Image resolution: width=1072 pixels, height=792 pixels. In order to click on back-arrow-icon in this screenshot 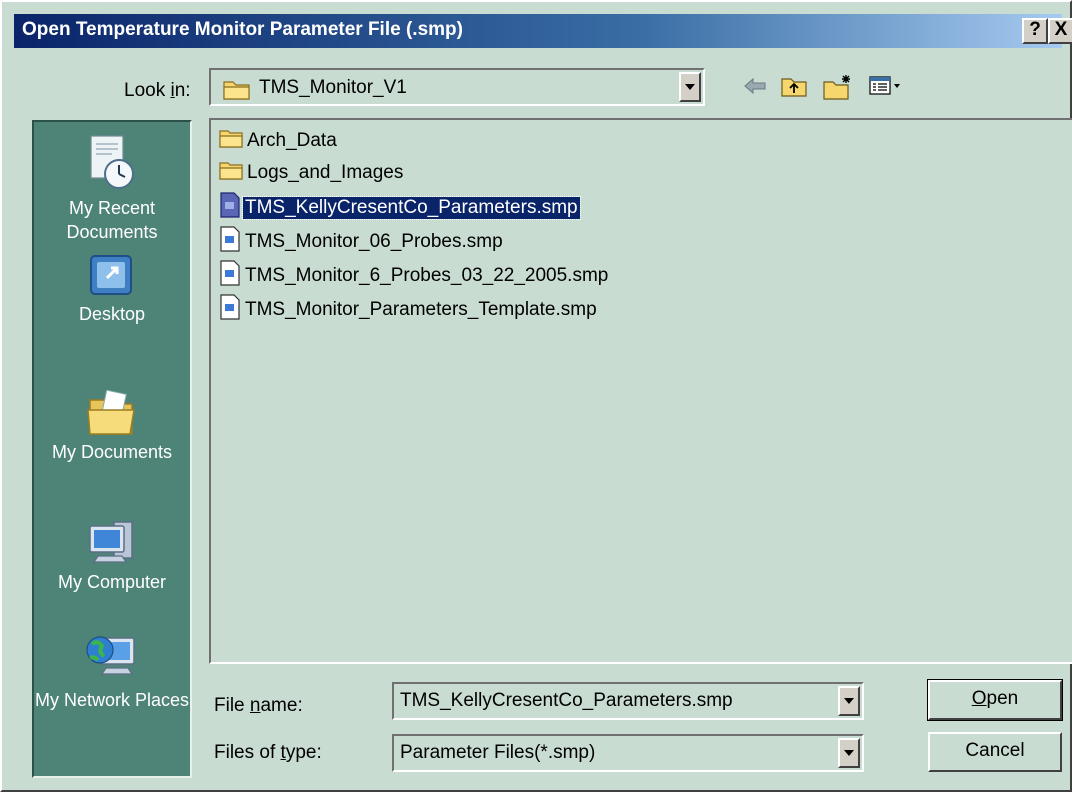, I will do `click(755, 88)`.